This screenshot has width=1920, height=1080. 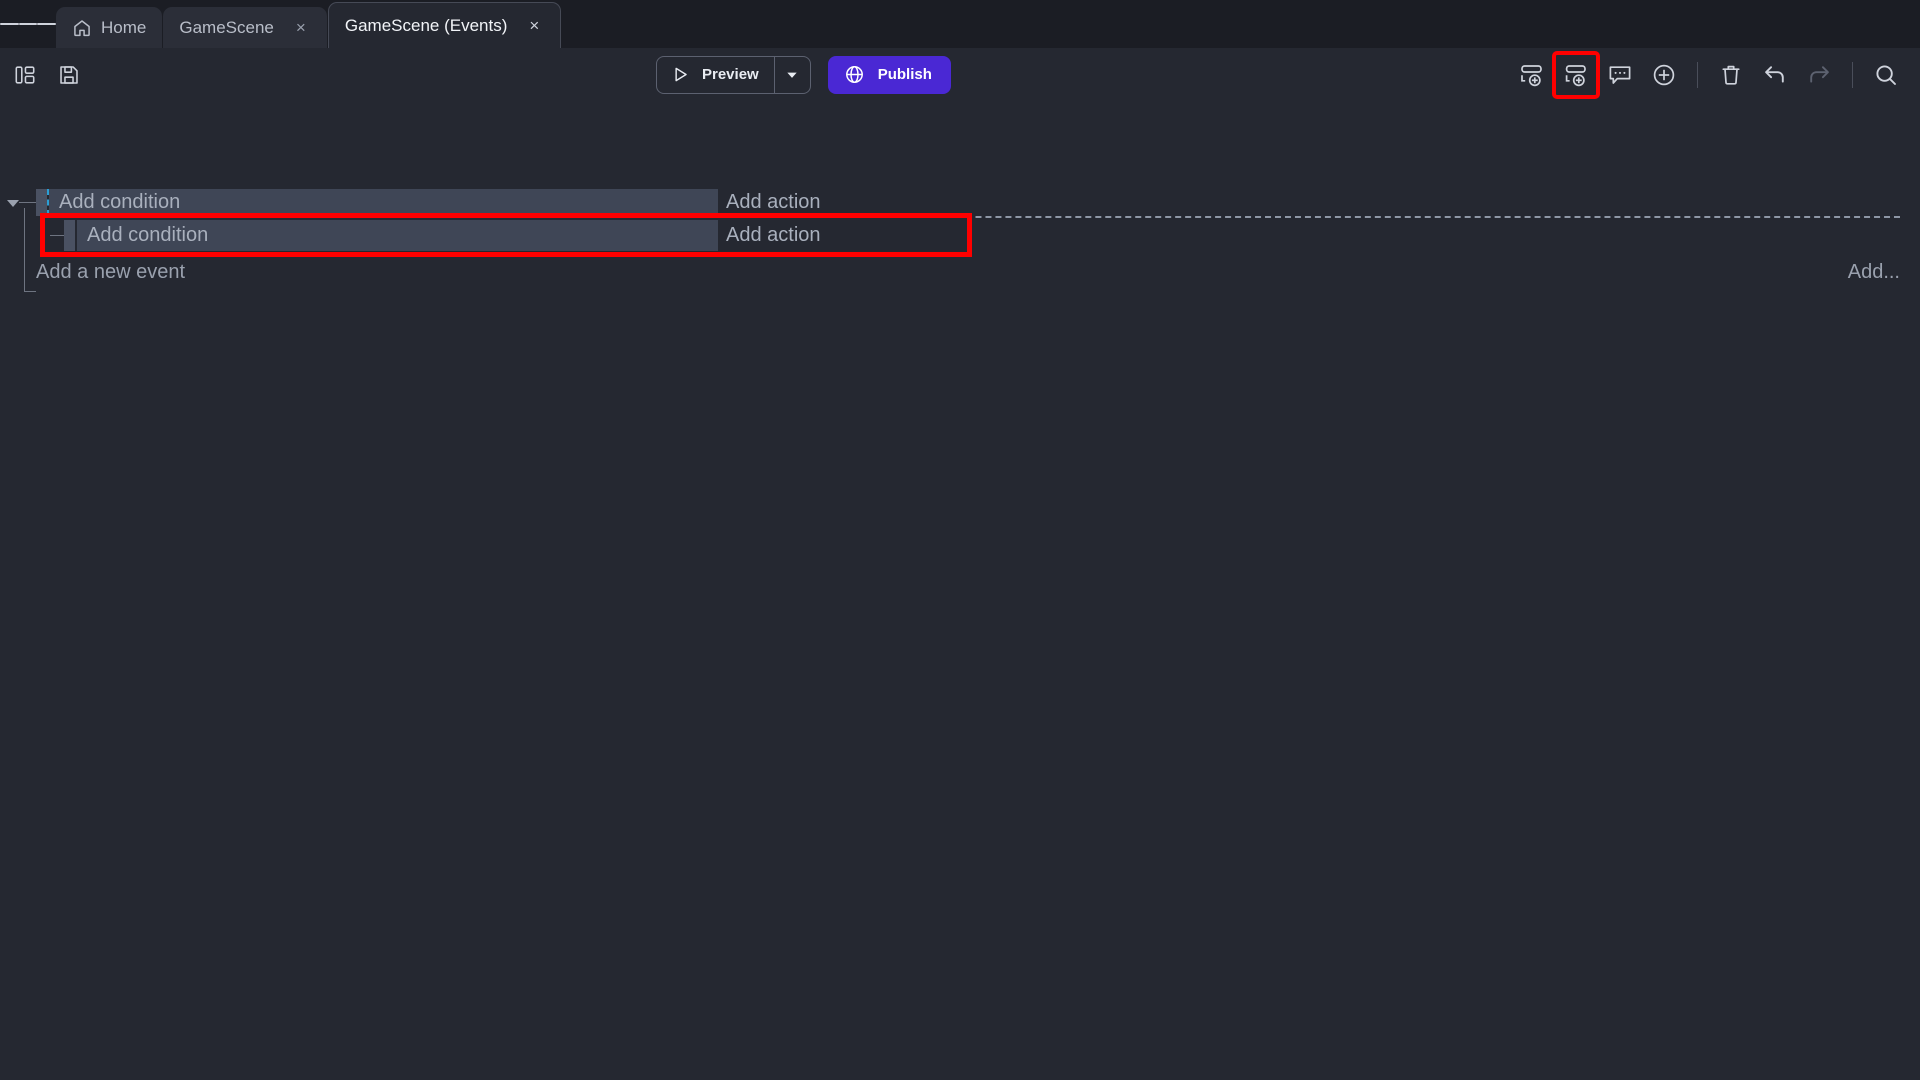 I want to click on event-row: Add condition Add action, so click(x=960, y=202).